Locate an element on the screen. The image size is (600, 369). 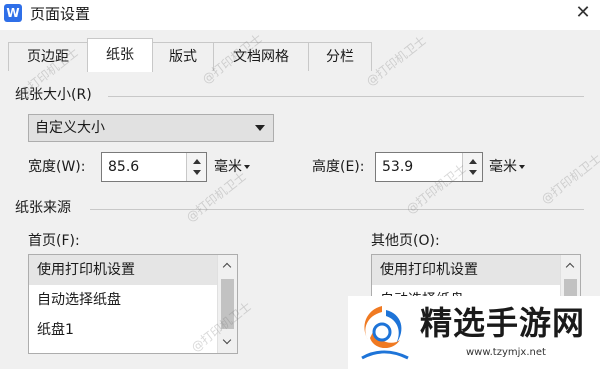
site-logo-icon is located at coordinates (385, 333).